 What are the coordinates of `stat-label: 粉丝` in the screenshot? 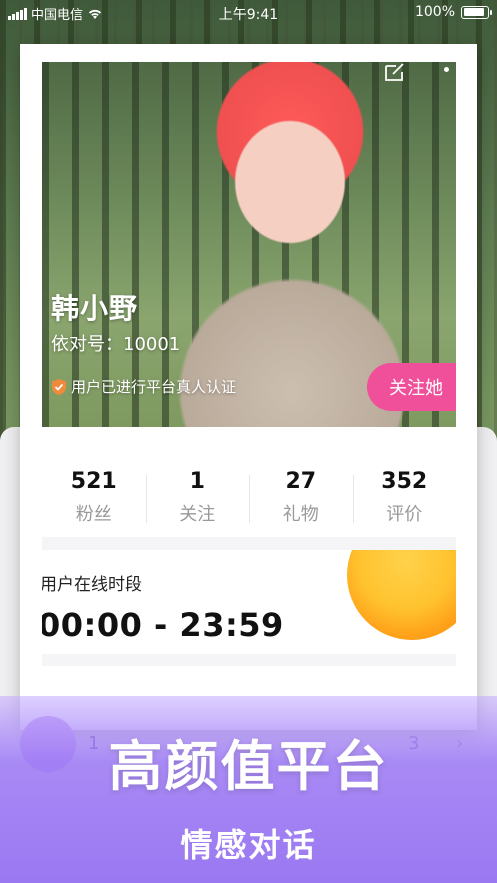 It's located at (93, 514).